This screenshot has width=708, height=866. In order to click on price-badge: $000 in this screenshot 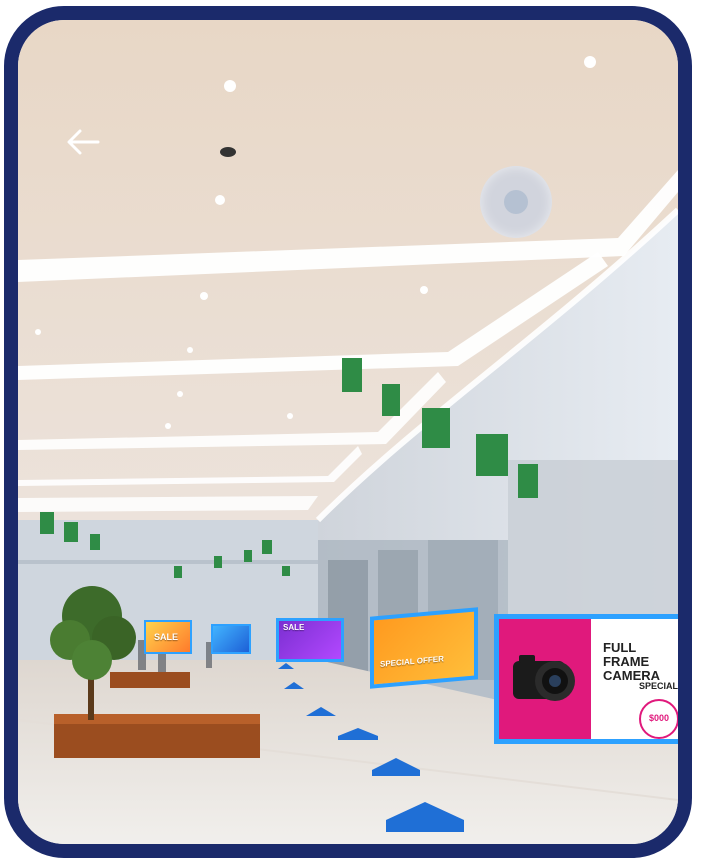, I will do `click(658, 719)`.